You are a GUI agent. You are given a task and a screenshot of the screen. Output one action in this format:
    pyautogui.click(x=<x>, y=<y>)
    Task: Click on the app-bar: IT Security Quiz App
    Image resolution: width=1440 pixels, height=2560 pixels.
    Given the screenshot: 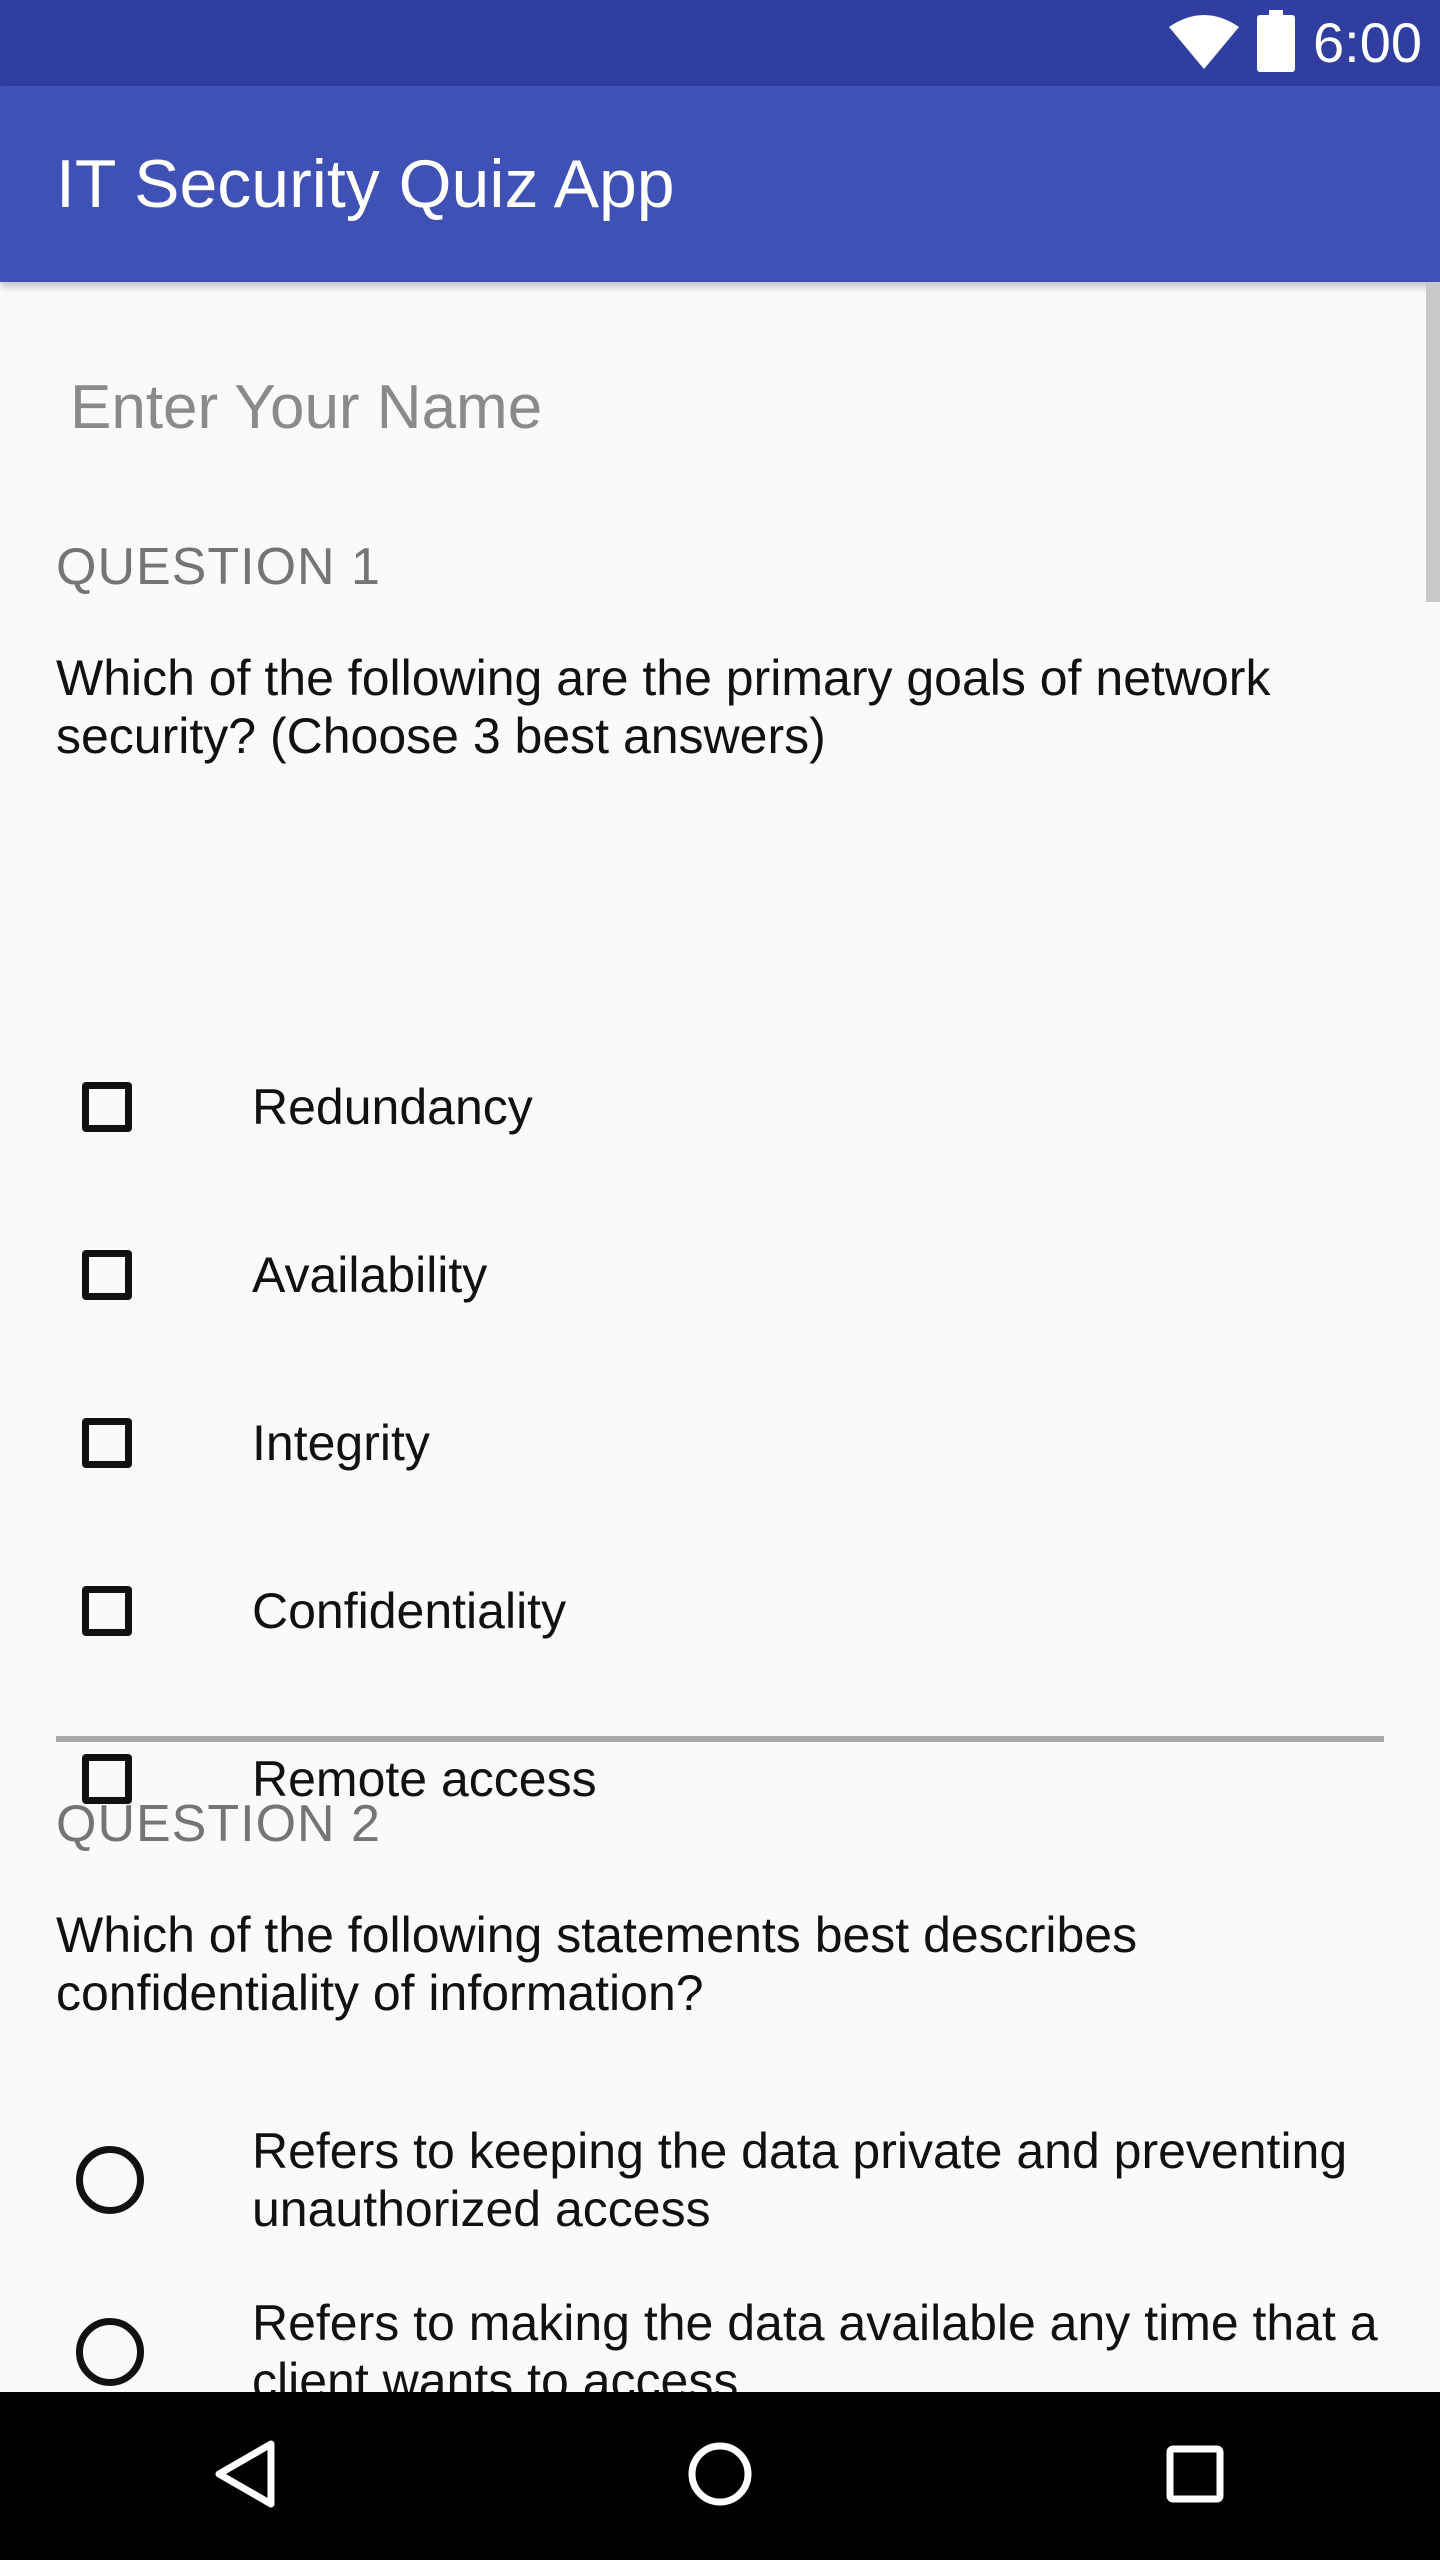 What is the action you would take?
    pyautogui.click(x=720, y=184)
    